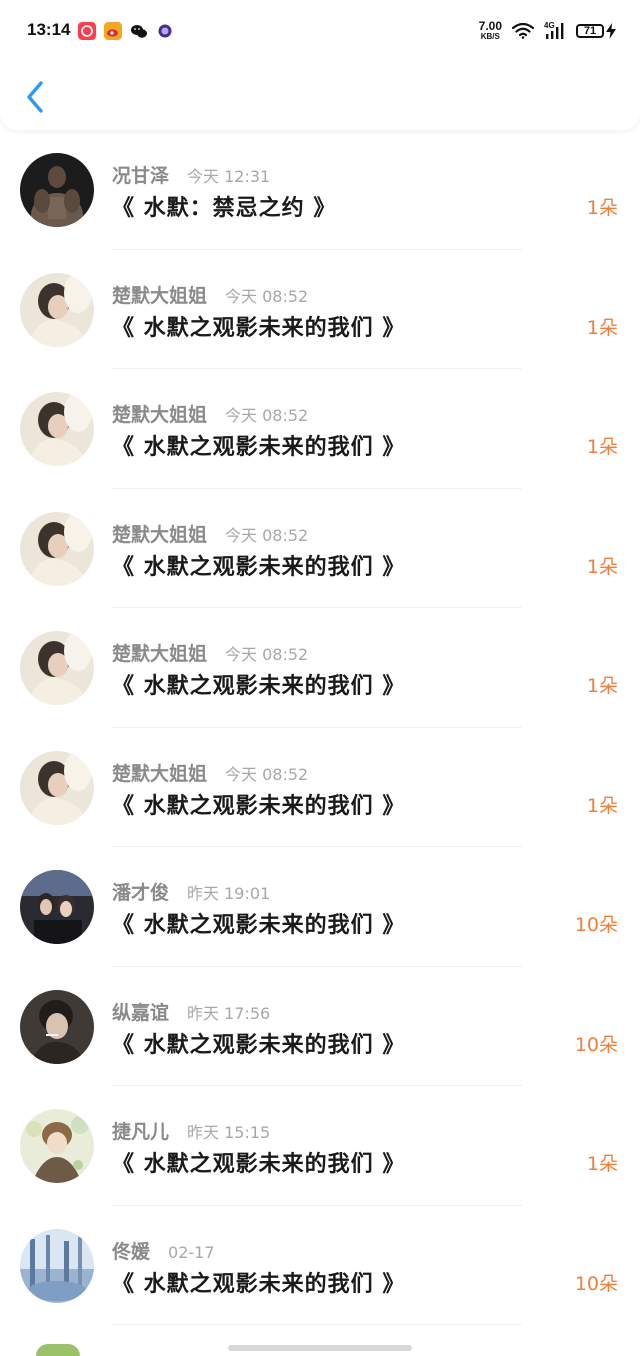 The width and height of the screenshot is (640, 1356). What do you see at coordinates (141, 893) in the screenshot?
I see `user-name: 潘才俊` at bounding box center [141, 893].